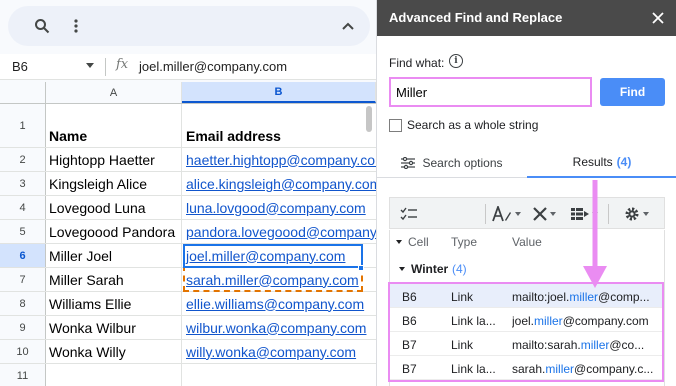 Image resolution: width=676 pixels, height=386 pixels. Describe the element at coordinates (473, 125) in the screenshot. I see `whole-string-label: Search as a whole string` at that location.